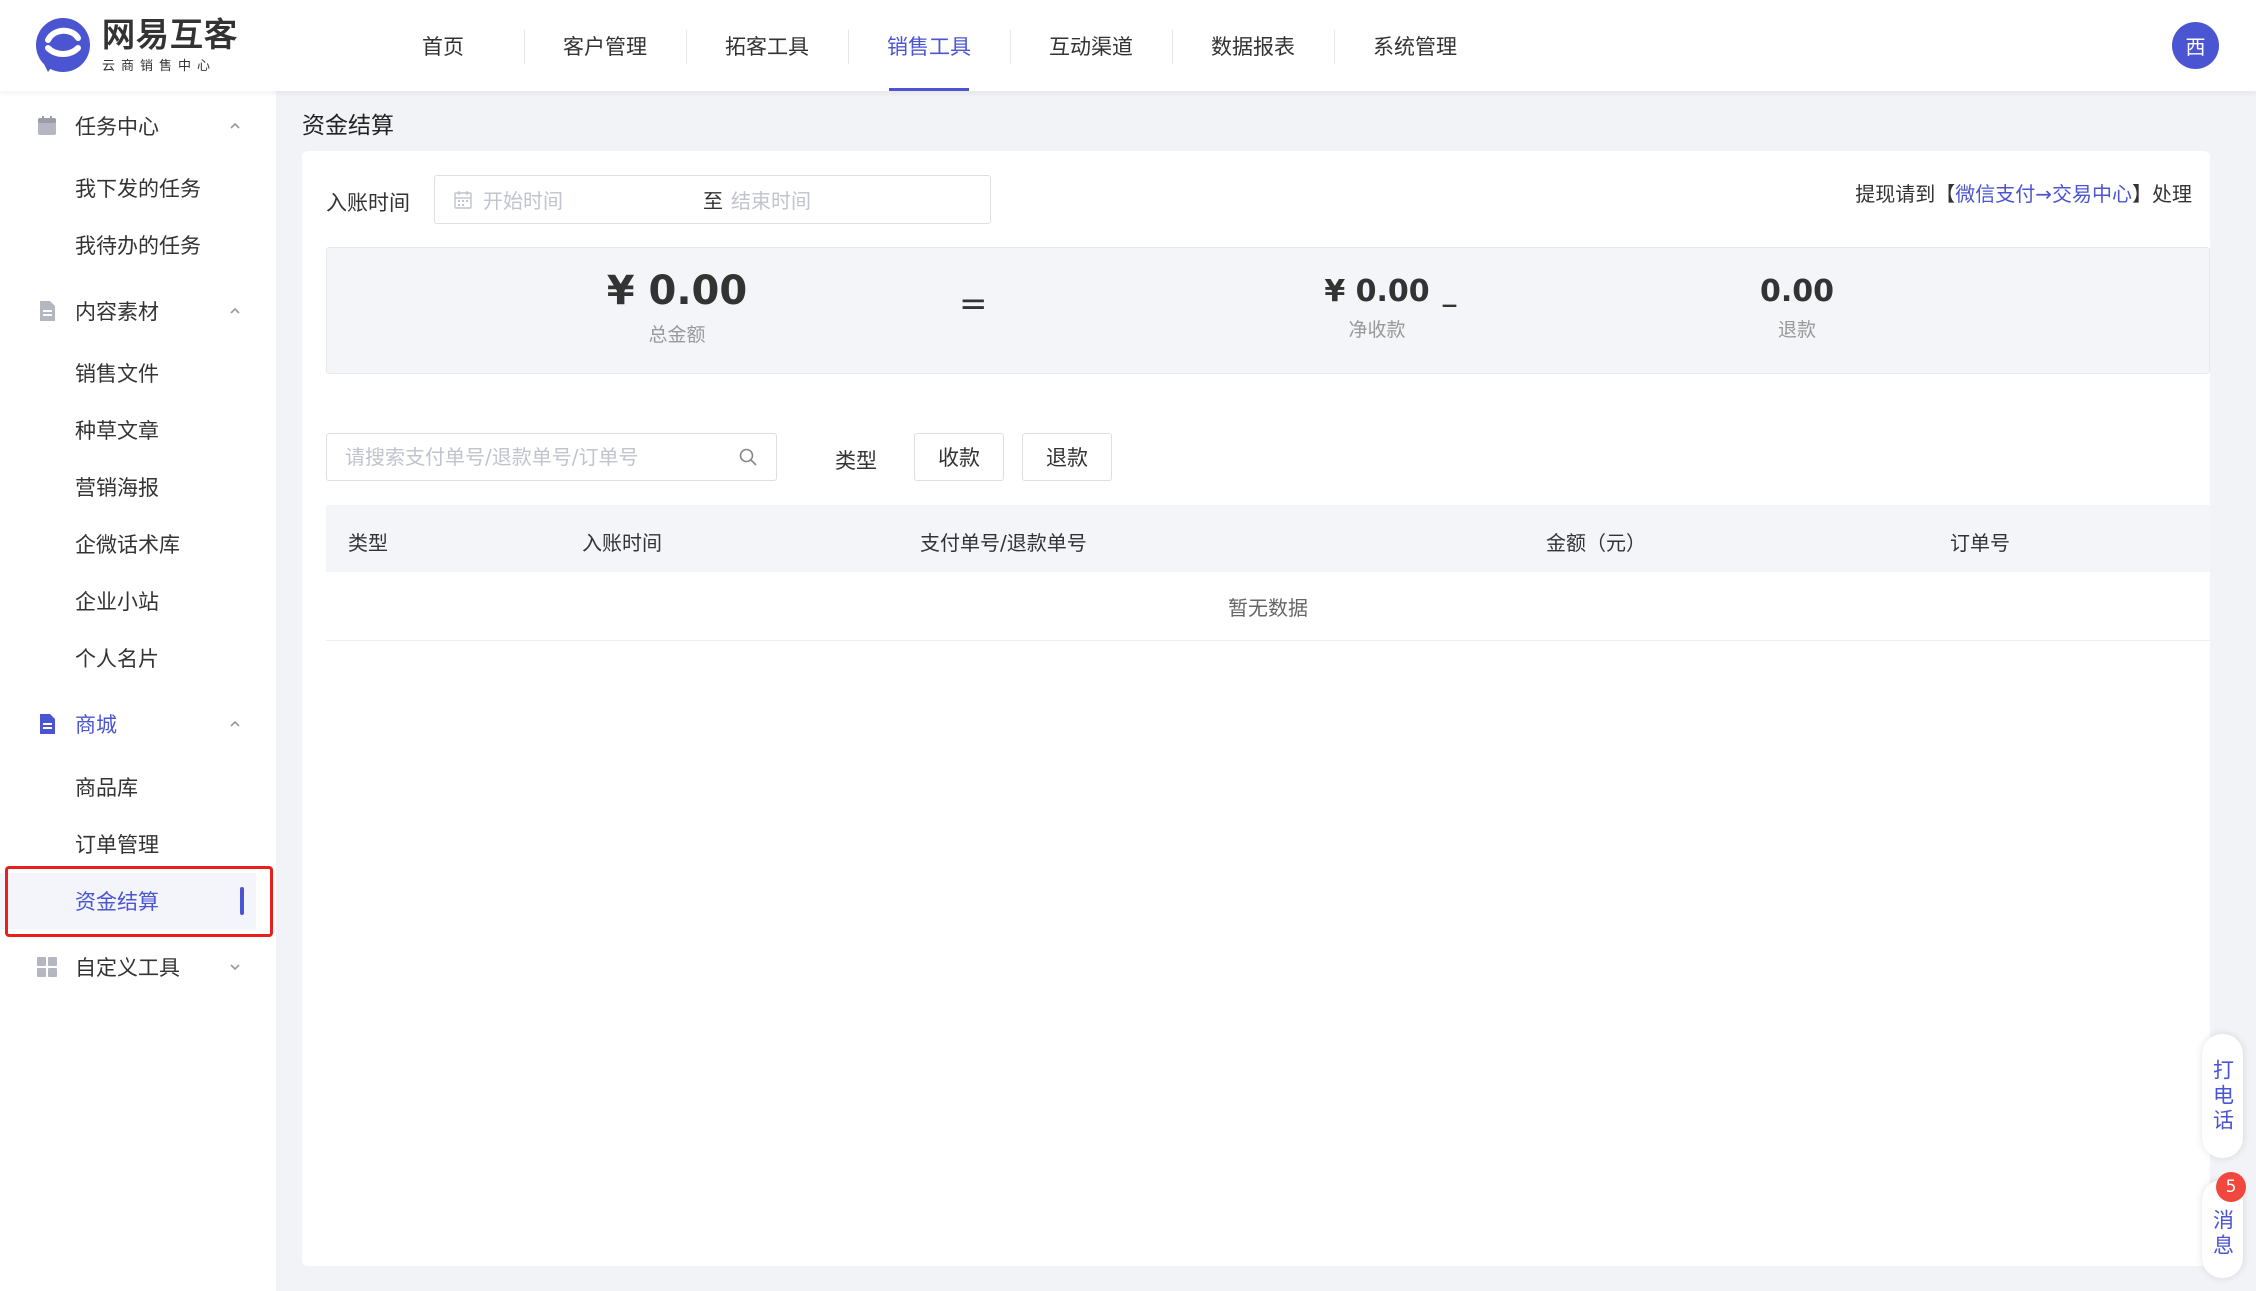  What do you see at coordinates (771, 199) in the screenshot?
I see `end-date-input: 结束时间` at bounding box center [771, 199].